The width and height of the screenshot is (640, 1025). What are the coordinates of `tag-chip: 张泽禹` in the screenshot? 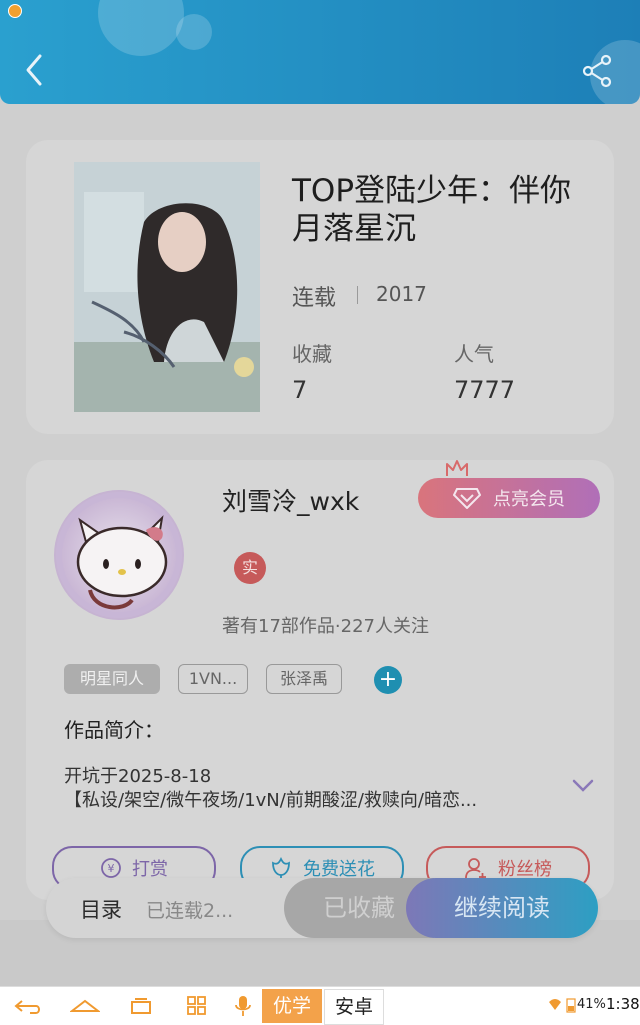 It's located at (304, 679).